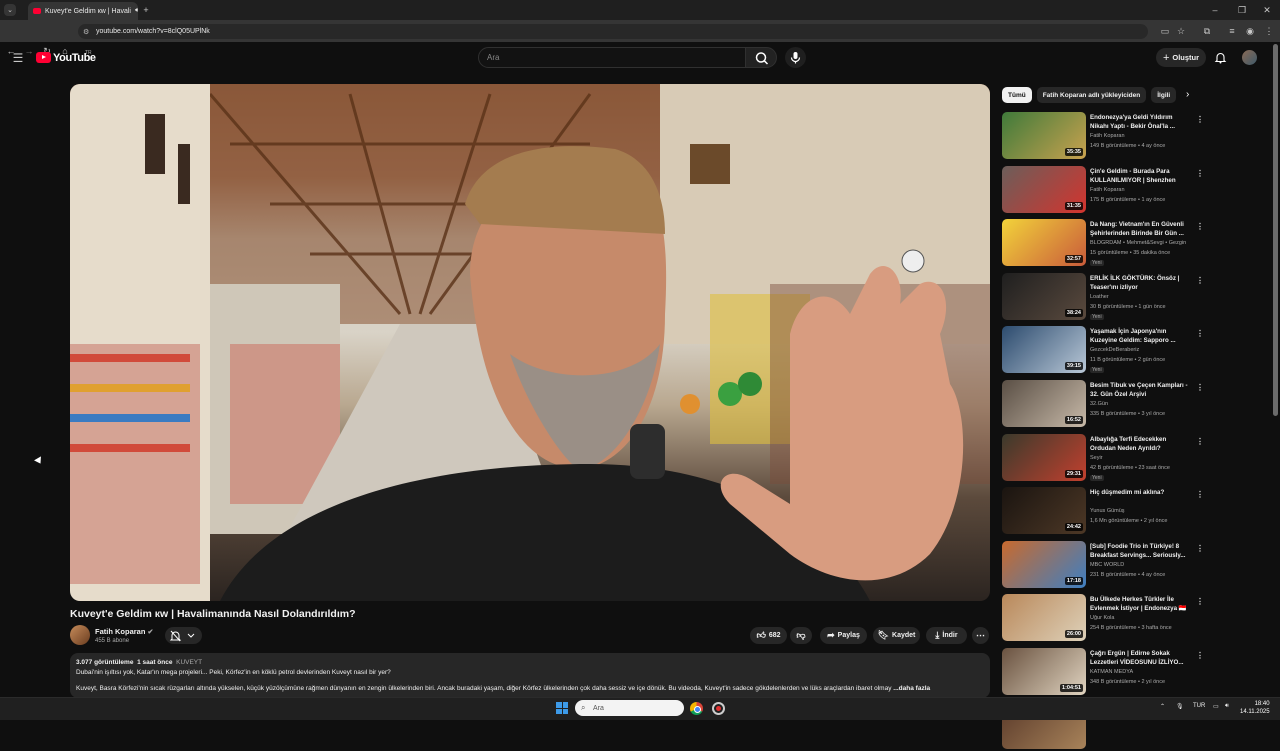  I want to click on create-button: + Oluştur, so click(1181, 57).